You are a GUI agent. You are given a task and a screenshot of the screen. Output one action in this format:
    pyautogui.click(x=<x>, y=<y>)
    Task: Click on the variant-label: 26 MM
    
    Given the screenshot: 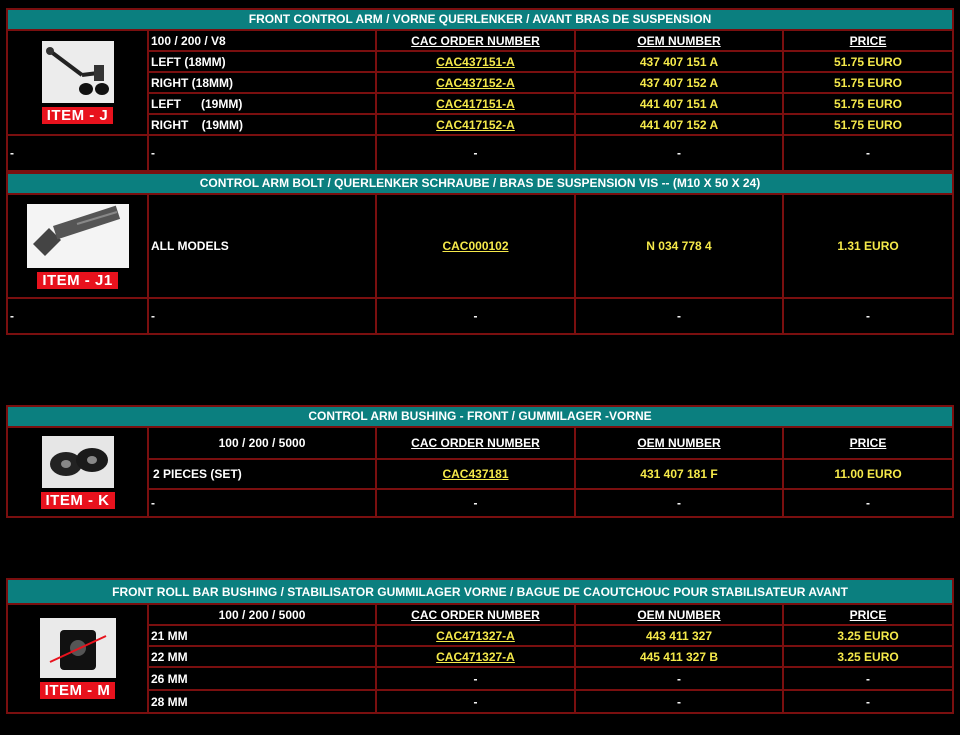 What is the action you would take?
    pyautogui.click(x=262, y=678)
    